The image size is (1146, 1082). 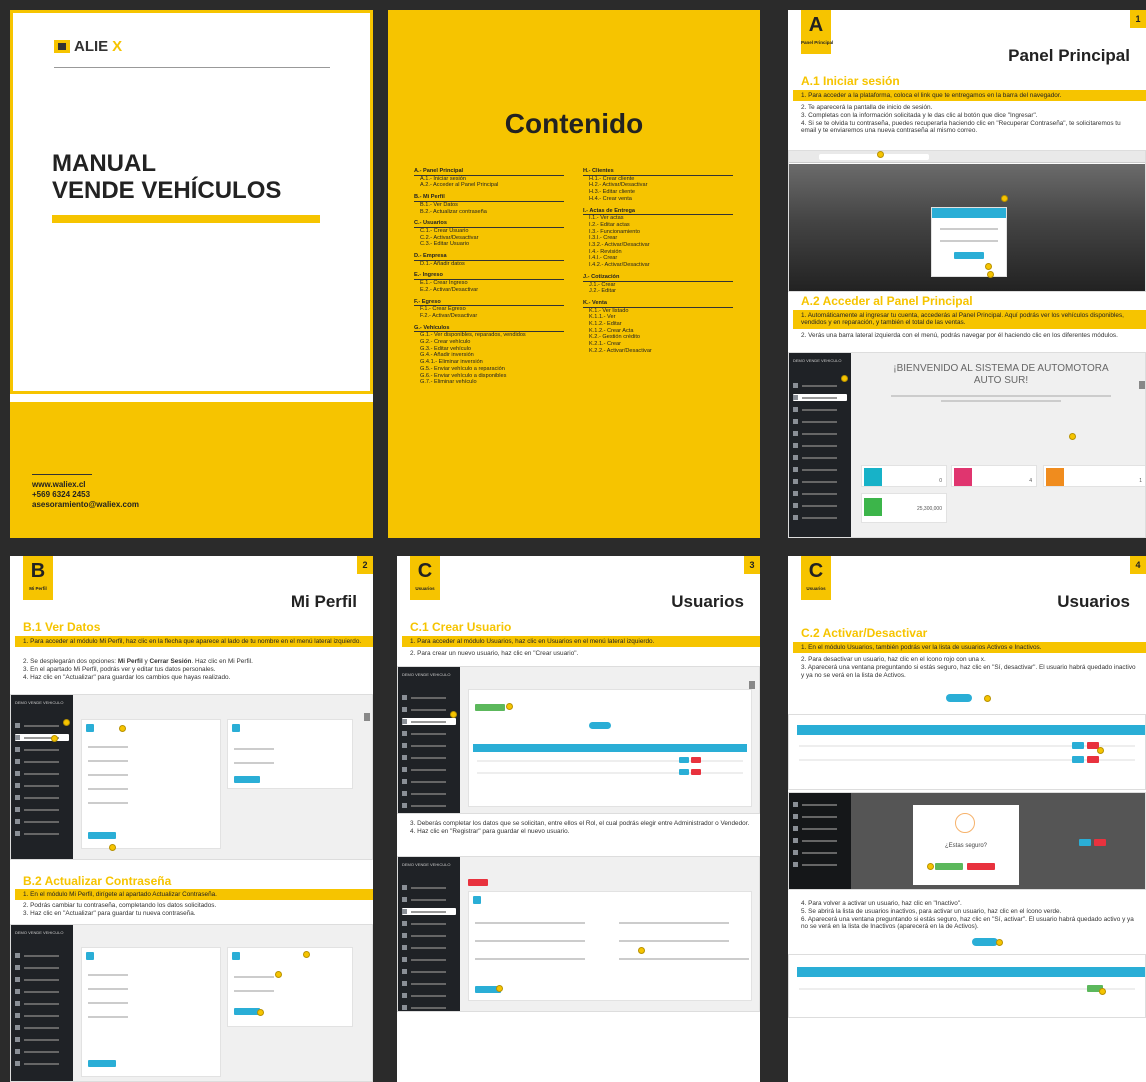 I want to click on page-number: 4, so click(x=1138, y=565).